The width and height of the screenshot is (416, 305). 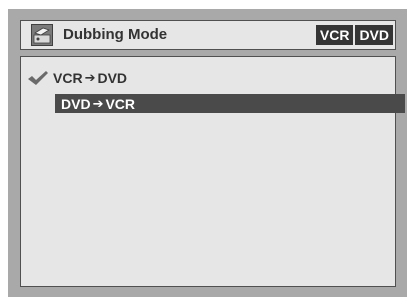 What do you see at coordinates (120, 103) in the screenshot?
I see `option-target: VCR` at bounding box center [120, 103].